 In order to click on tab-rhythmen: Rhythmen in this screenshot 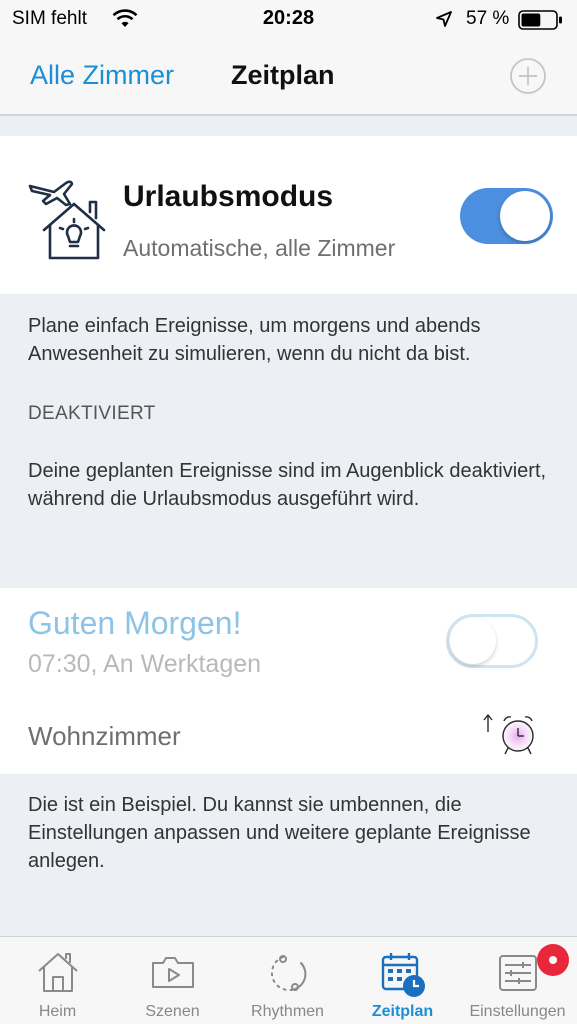, I will do `click(287, 980)`.